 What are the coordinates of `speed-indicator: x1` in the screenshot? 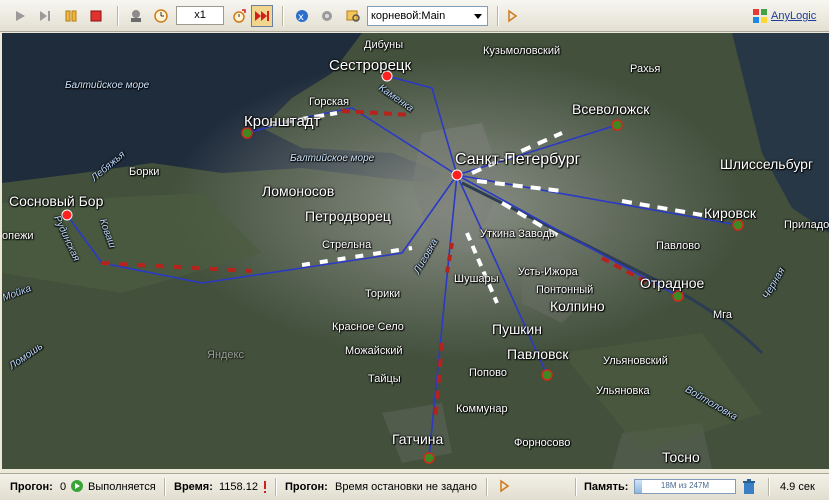 It's located at (200, 15).